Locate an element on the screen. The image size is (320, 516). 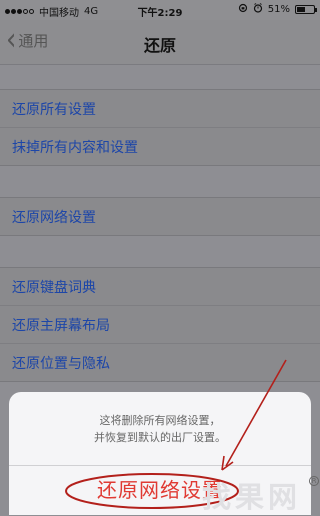
divider is located at coordinates (160, 465).